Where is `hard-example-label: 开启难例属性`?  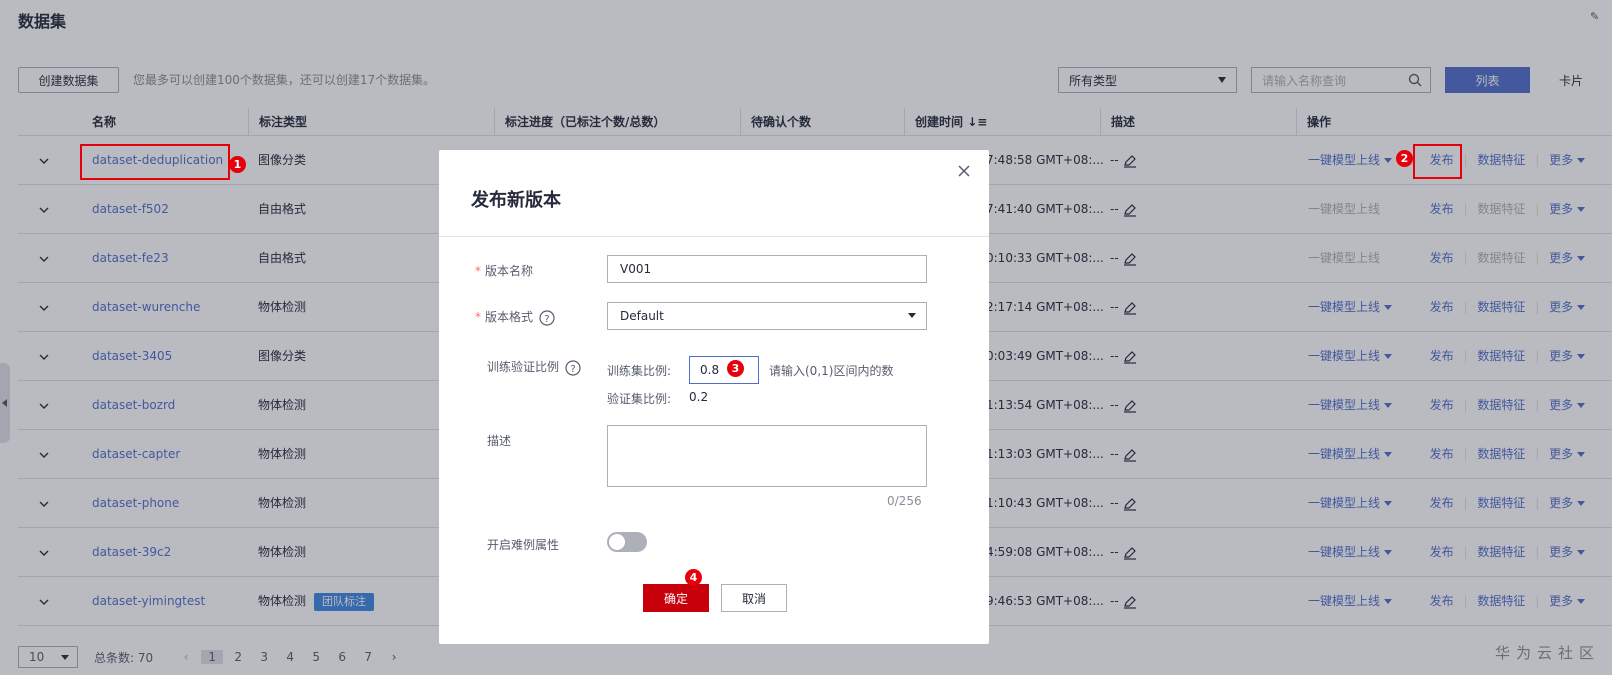
hard-example-label: 开启难例属性 is located at coordinates (523, 545).